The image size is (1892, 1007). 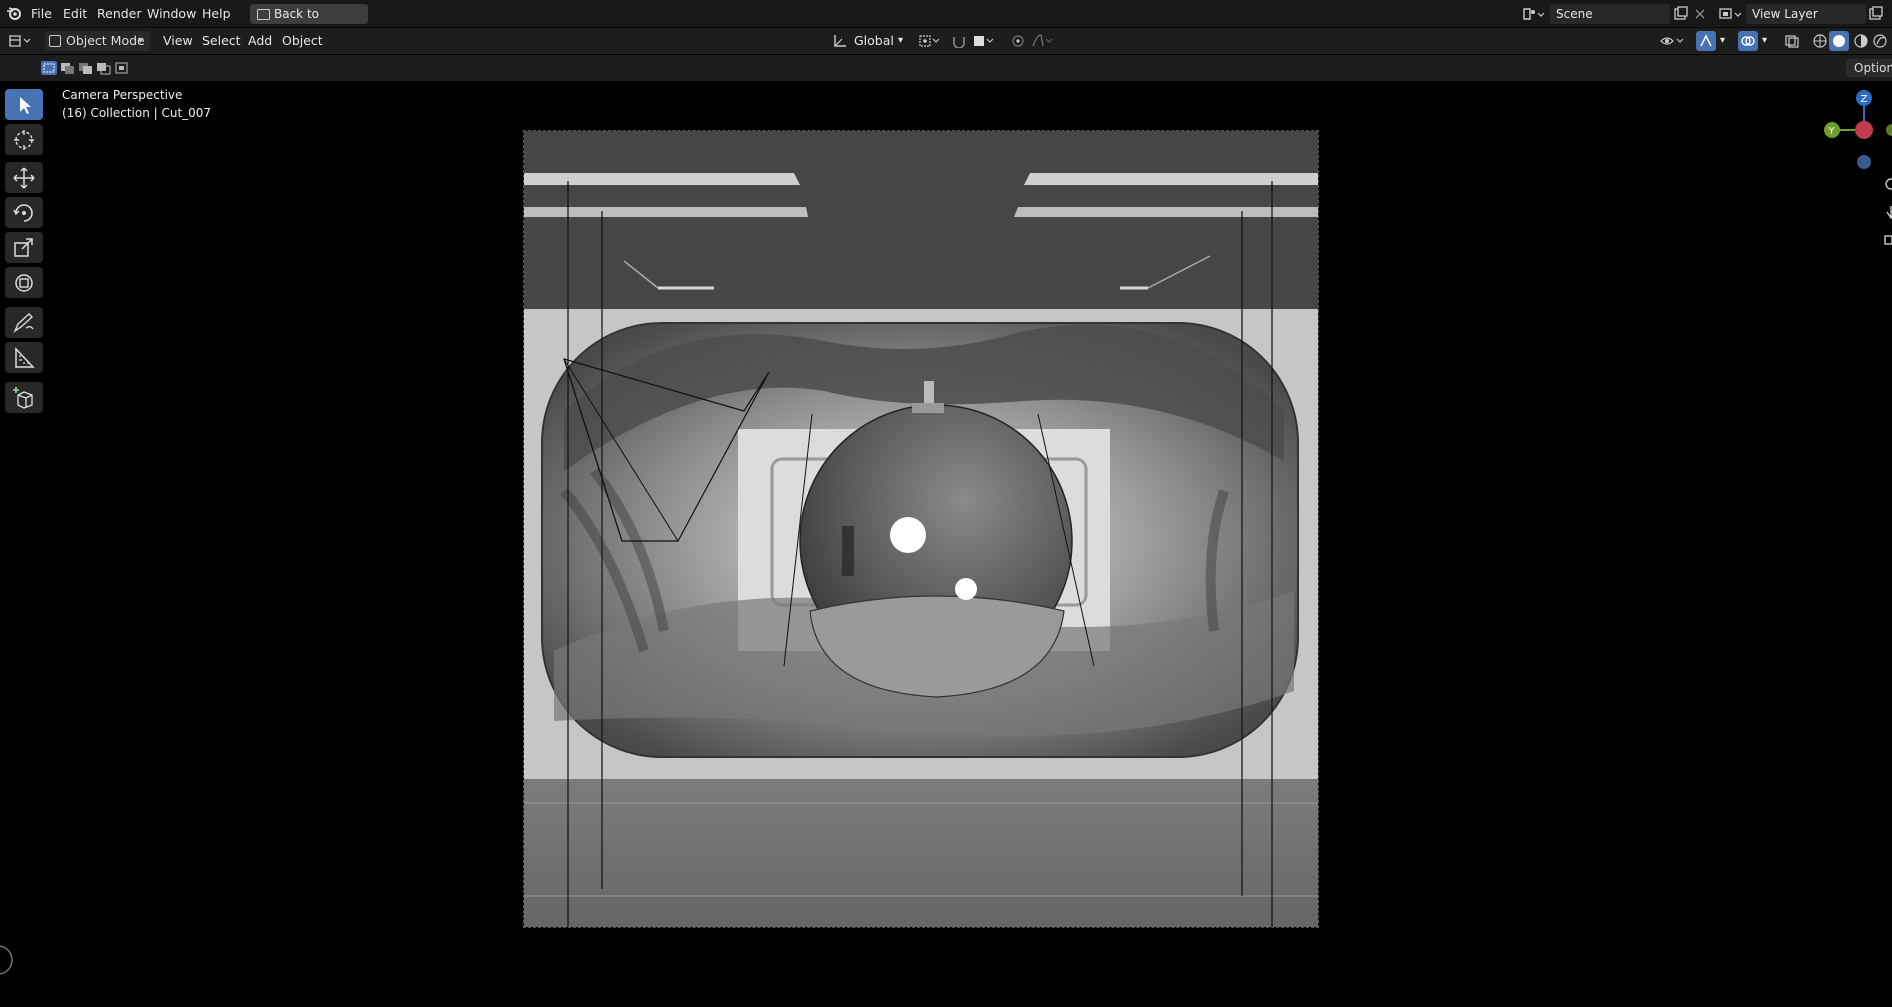 What do you see at coordinates (1820, 41) in the screenshot?
I see `wireframe-shading-icon` at bounding box center [1820, 41].